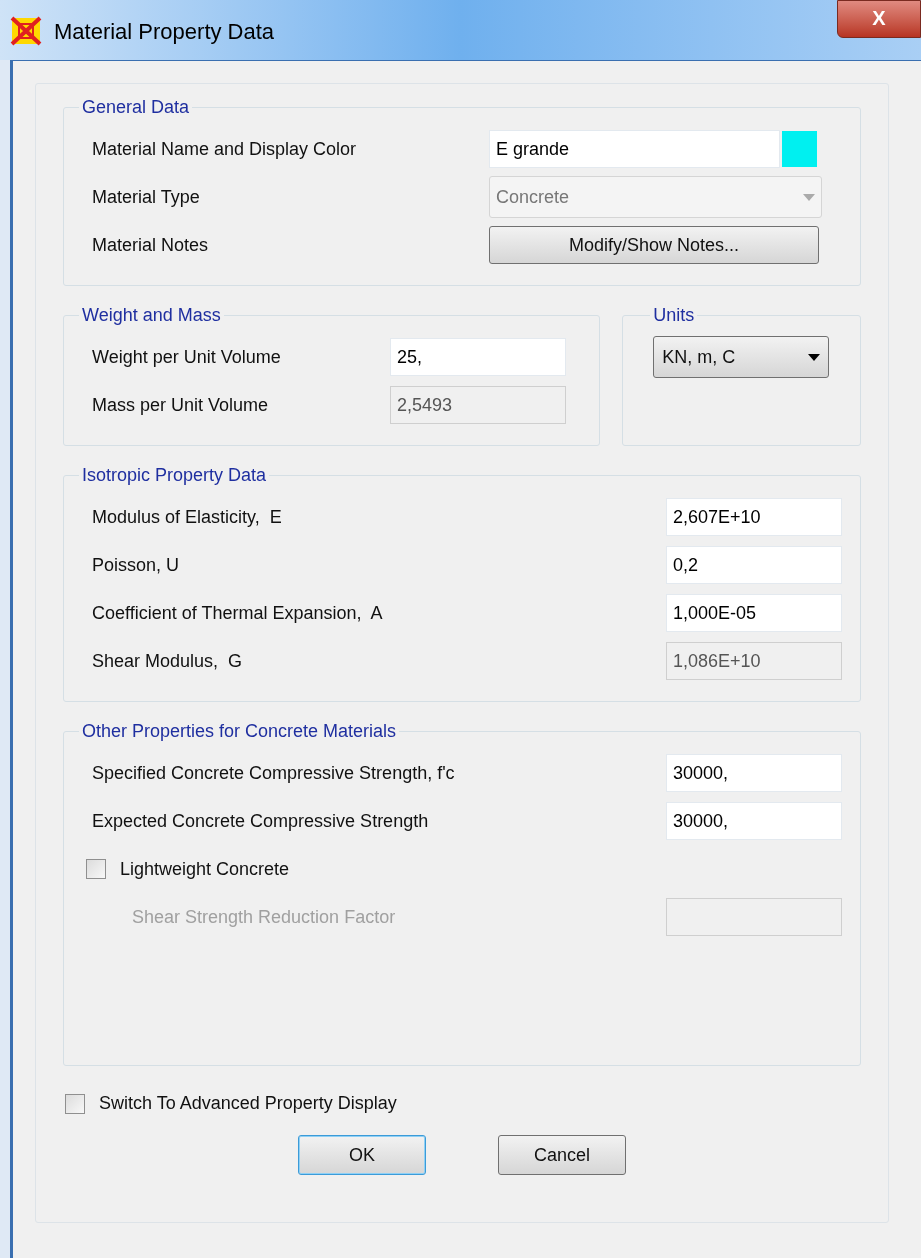  What do you see at coordinates (741, 357) in the screenshot?
I see `units-dropdown: KN, m, C` at bounding box center [741, 357].